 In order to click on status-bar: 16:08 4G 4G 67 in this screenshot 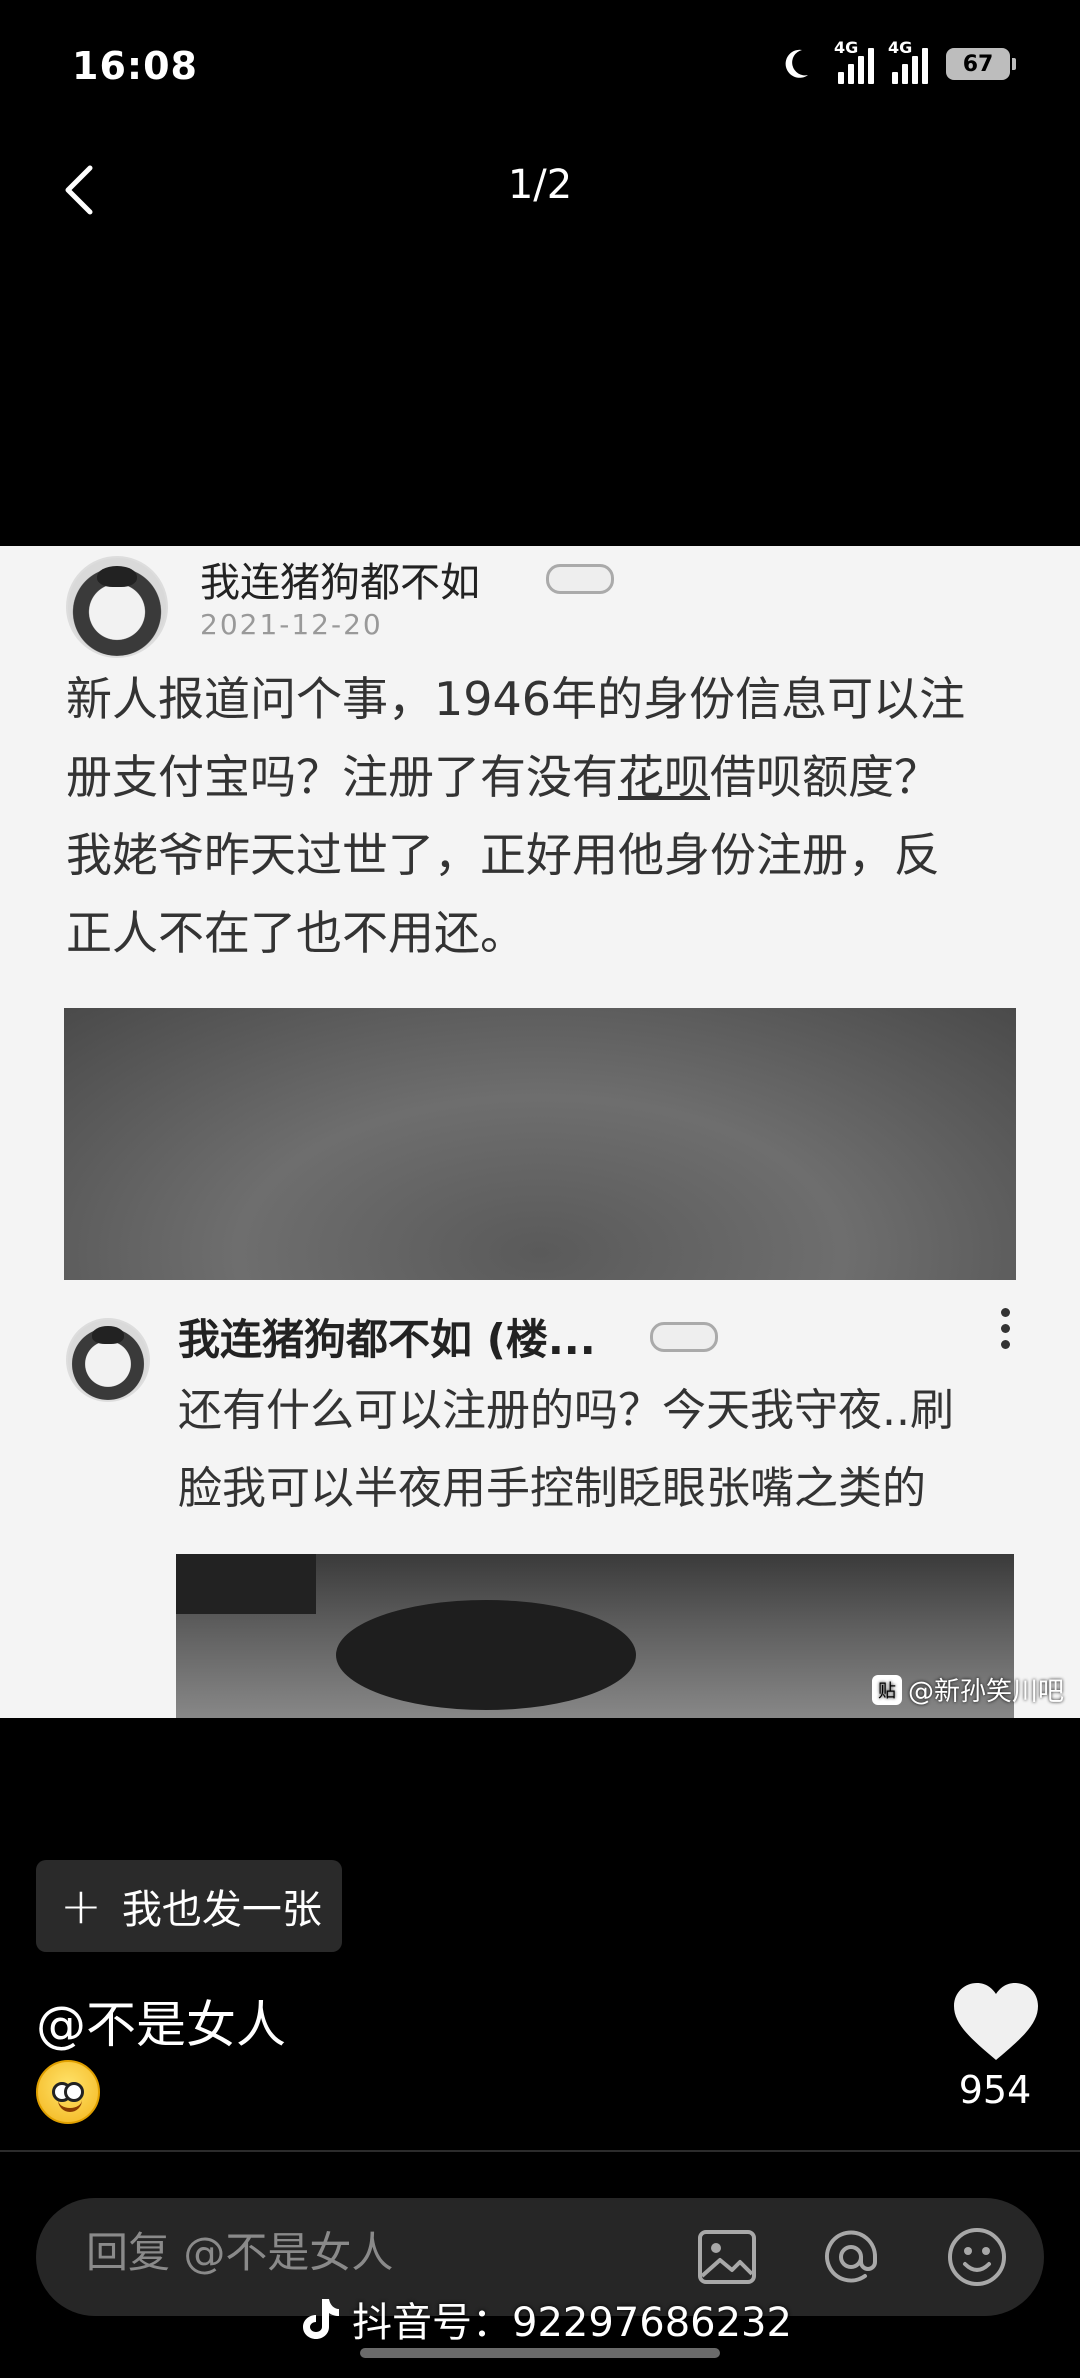, I will do `click(540, 65)`.